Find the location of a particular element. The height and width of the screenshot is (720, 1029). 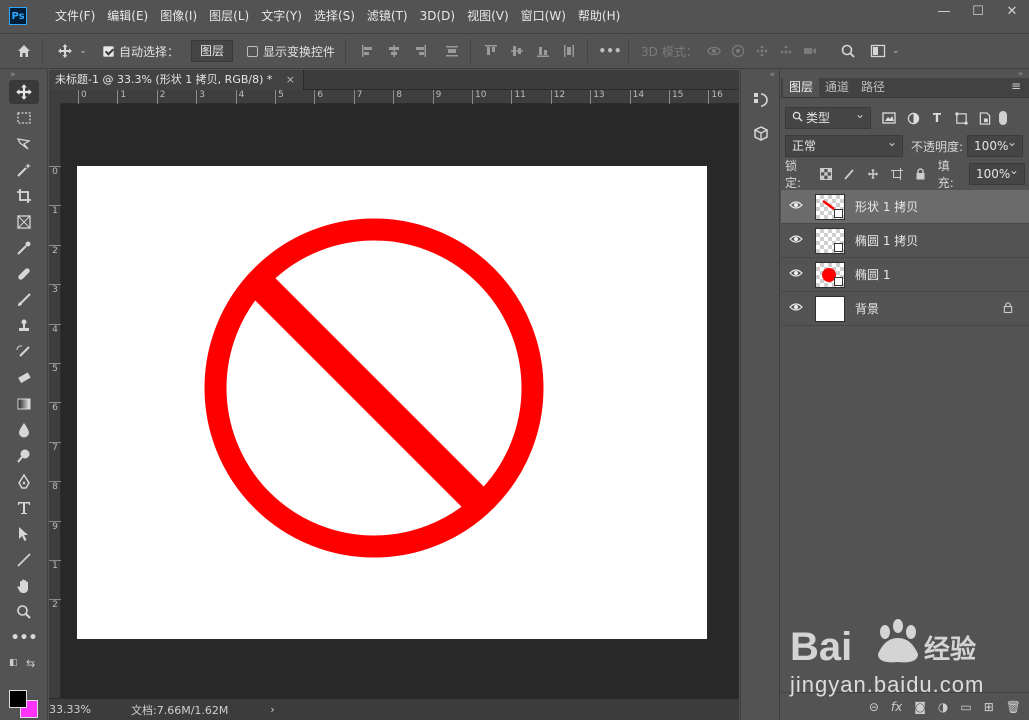

ruler-origin is located at coordinates (55, 97).